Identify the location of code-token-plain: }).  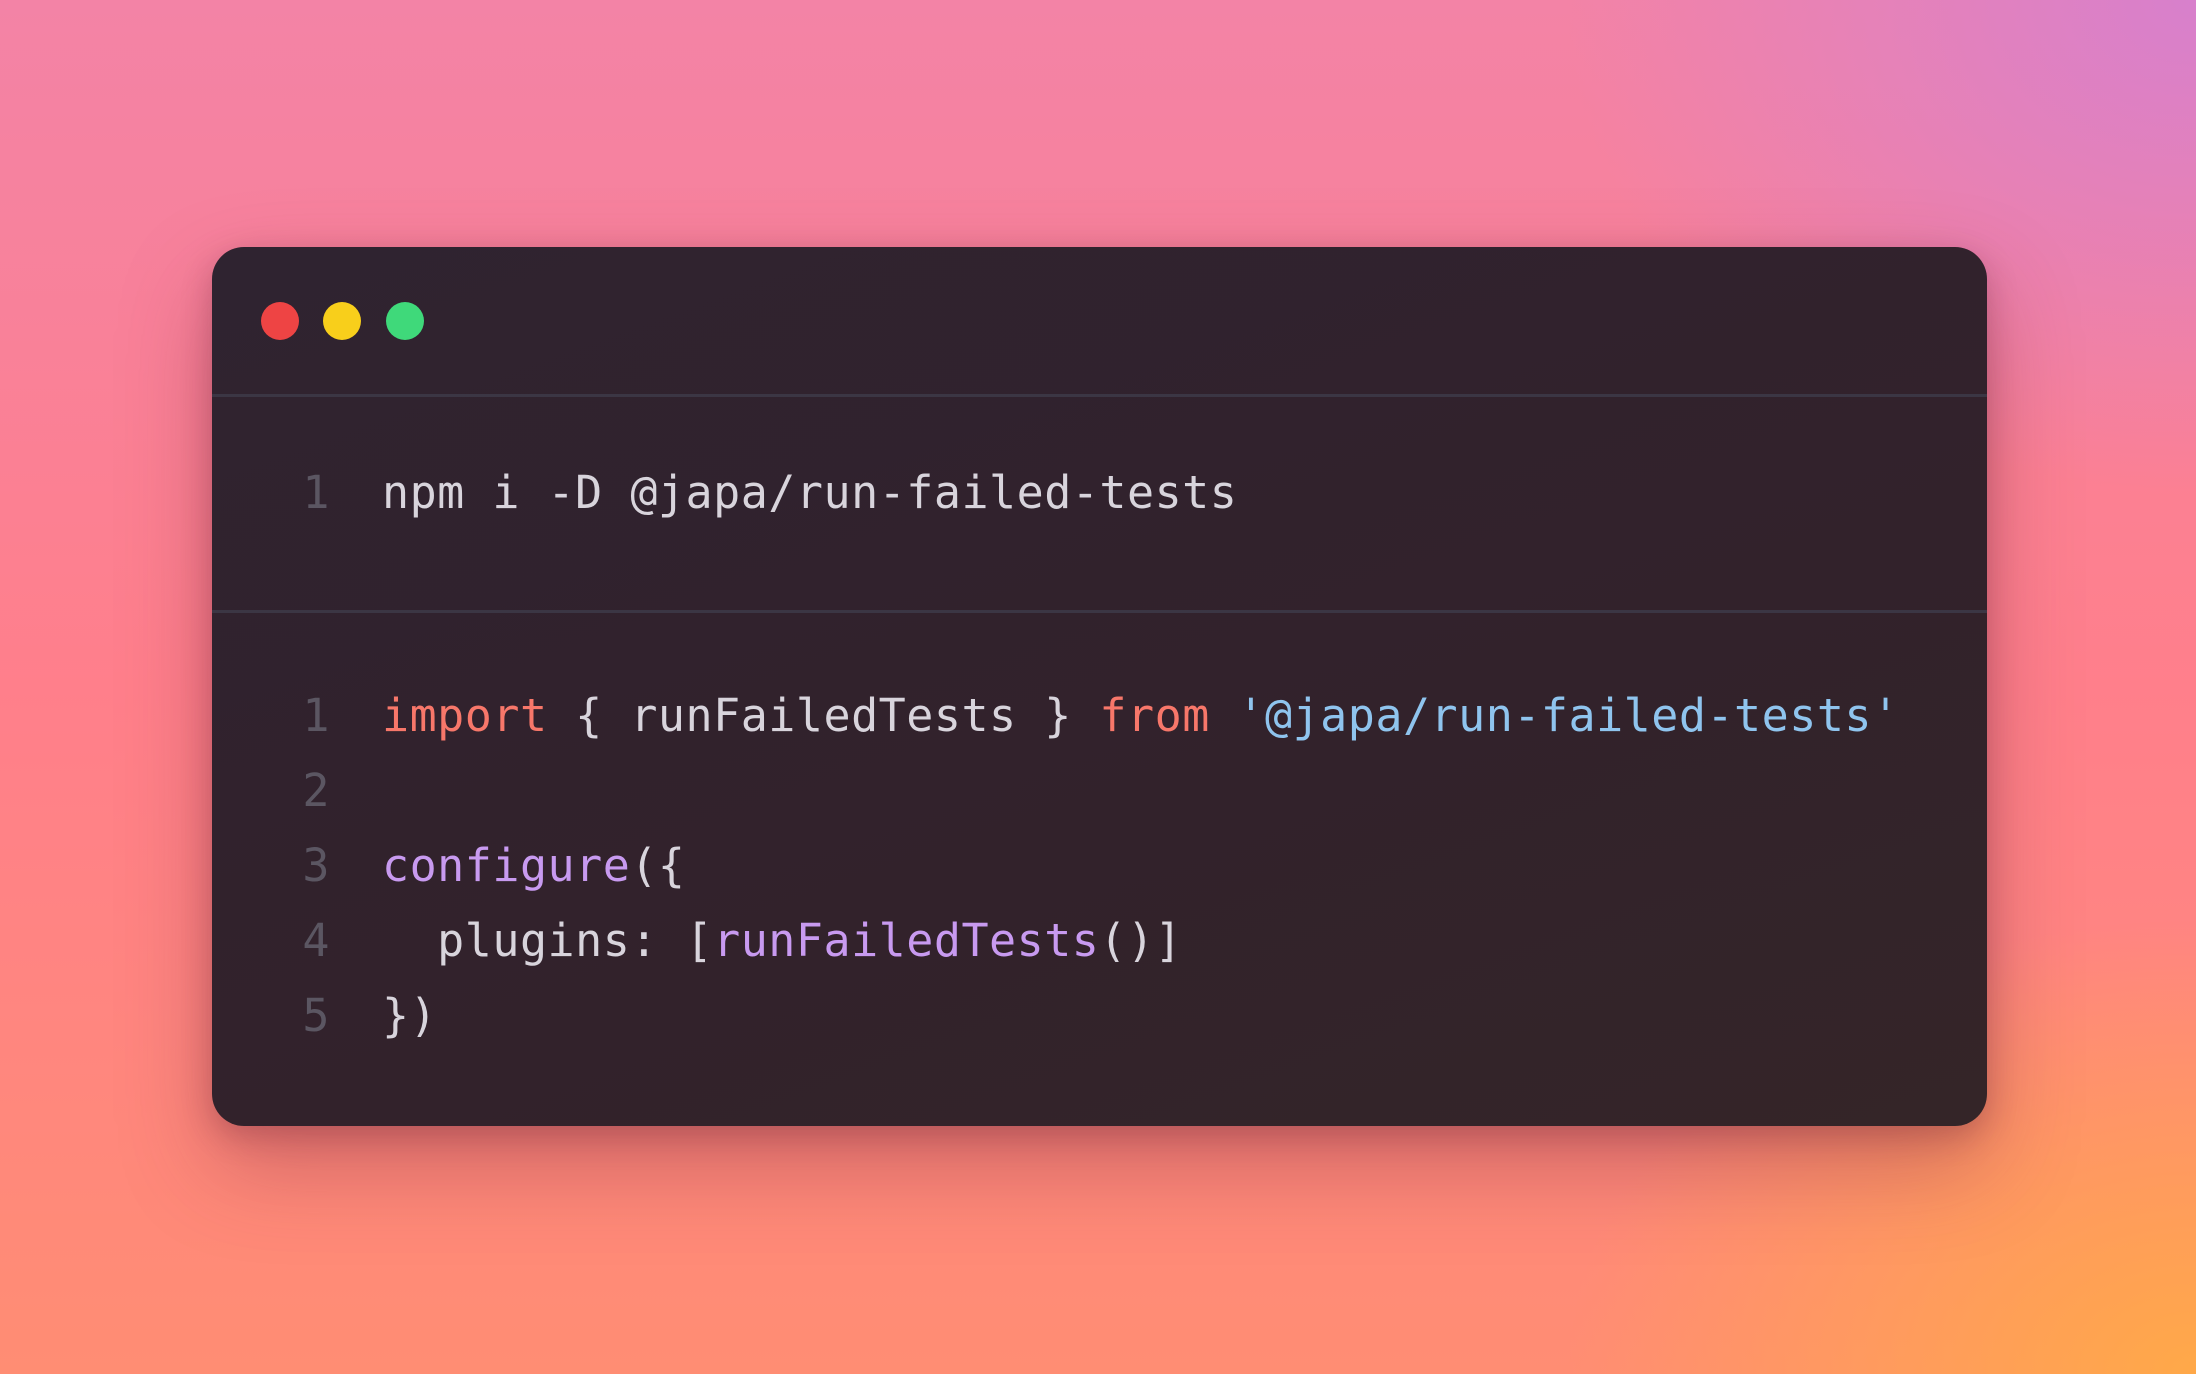
(410, 1015).